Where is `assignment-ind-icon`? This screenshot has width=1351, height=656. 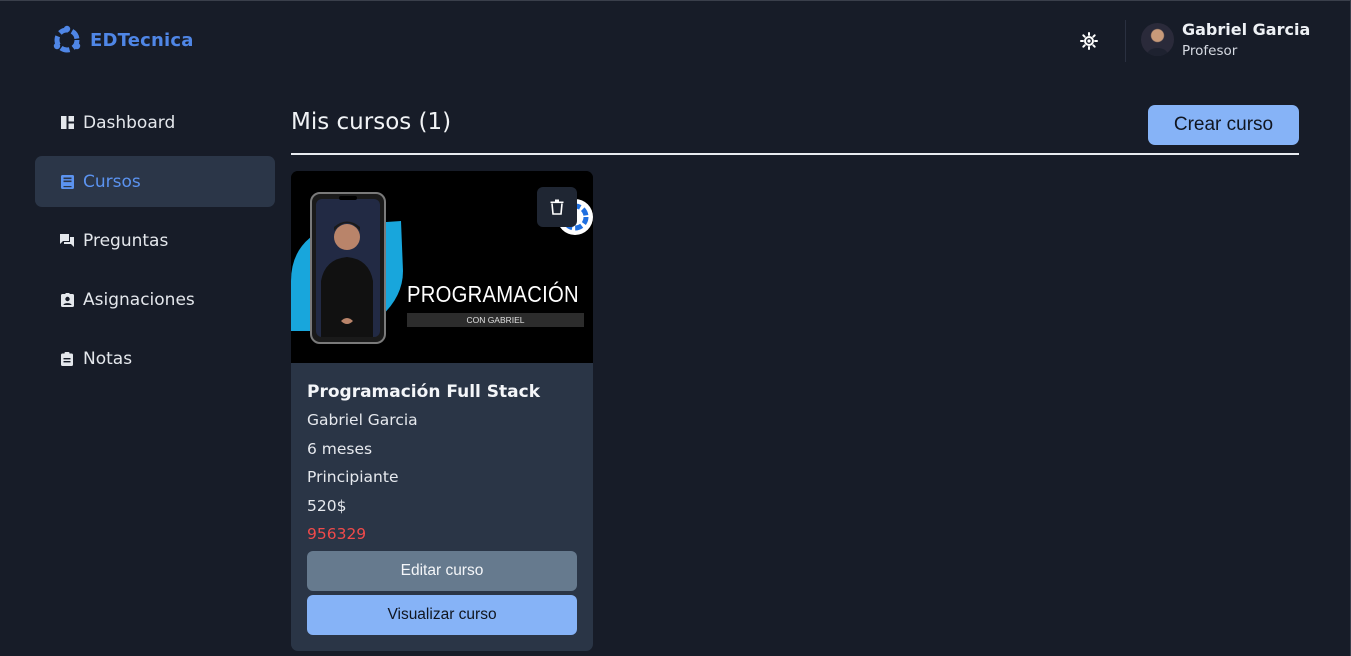 assignment-ind-icon is located at coordinates (67, 299).